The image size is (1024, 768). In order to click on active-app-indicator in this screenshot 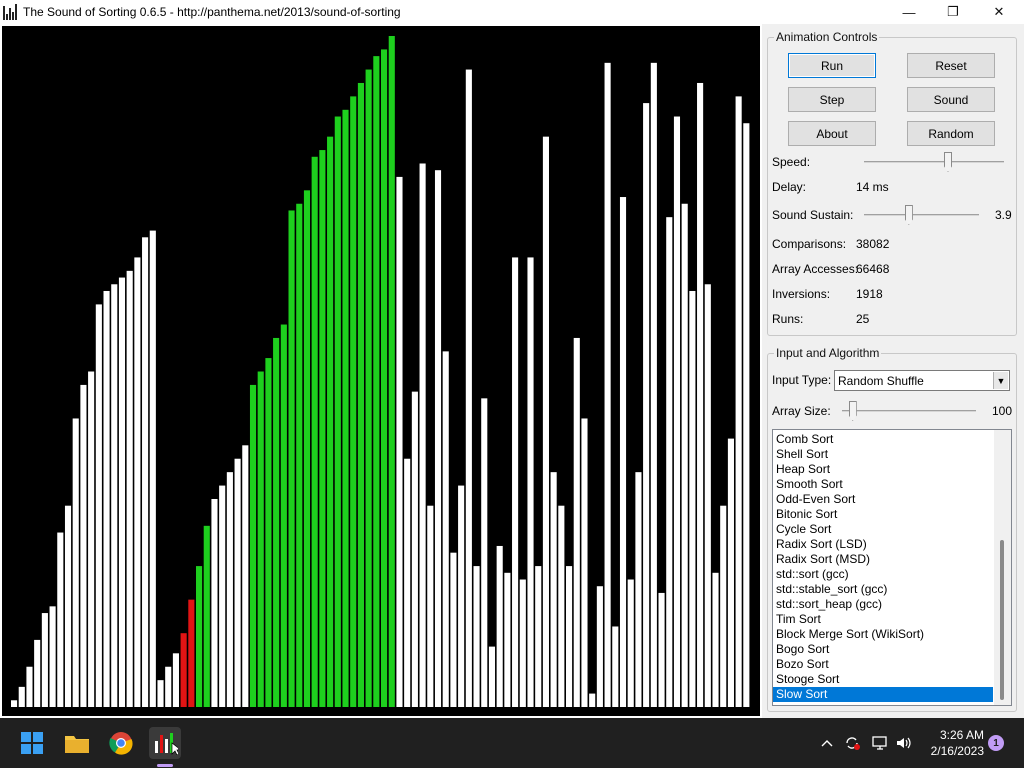, I will do `click(165, 765)`.